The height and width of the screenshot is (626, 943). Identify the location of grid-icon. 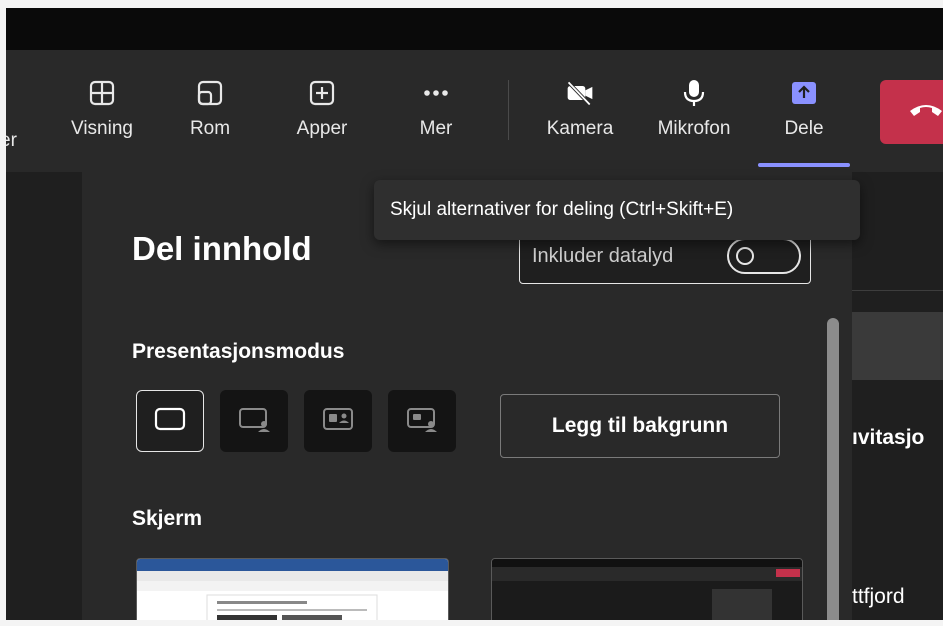
(102, 93).